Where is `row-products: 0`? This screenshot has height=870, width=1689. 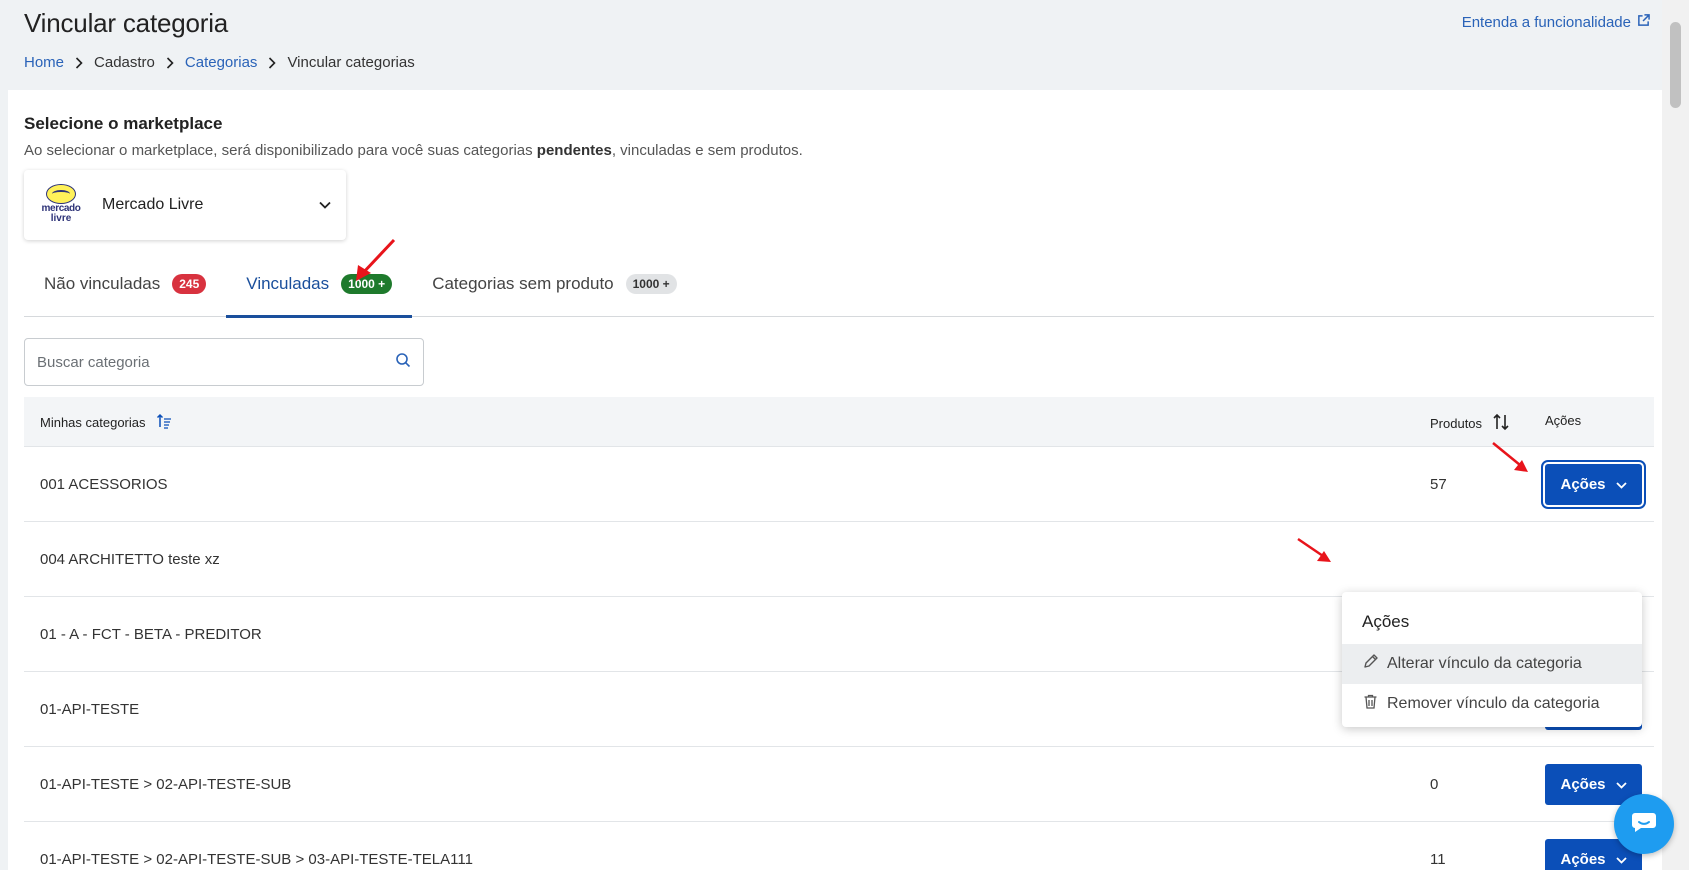 row-products: 0 is located at coordinates (1434, 784).